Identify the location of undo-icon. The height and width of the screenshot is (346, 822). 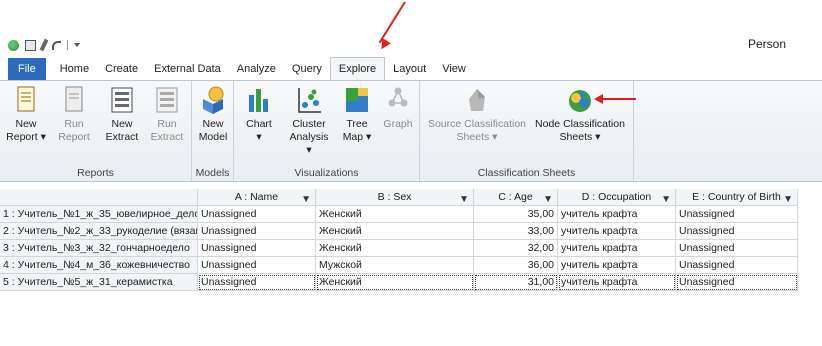
(56, 45).